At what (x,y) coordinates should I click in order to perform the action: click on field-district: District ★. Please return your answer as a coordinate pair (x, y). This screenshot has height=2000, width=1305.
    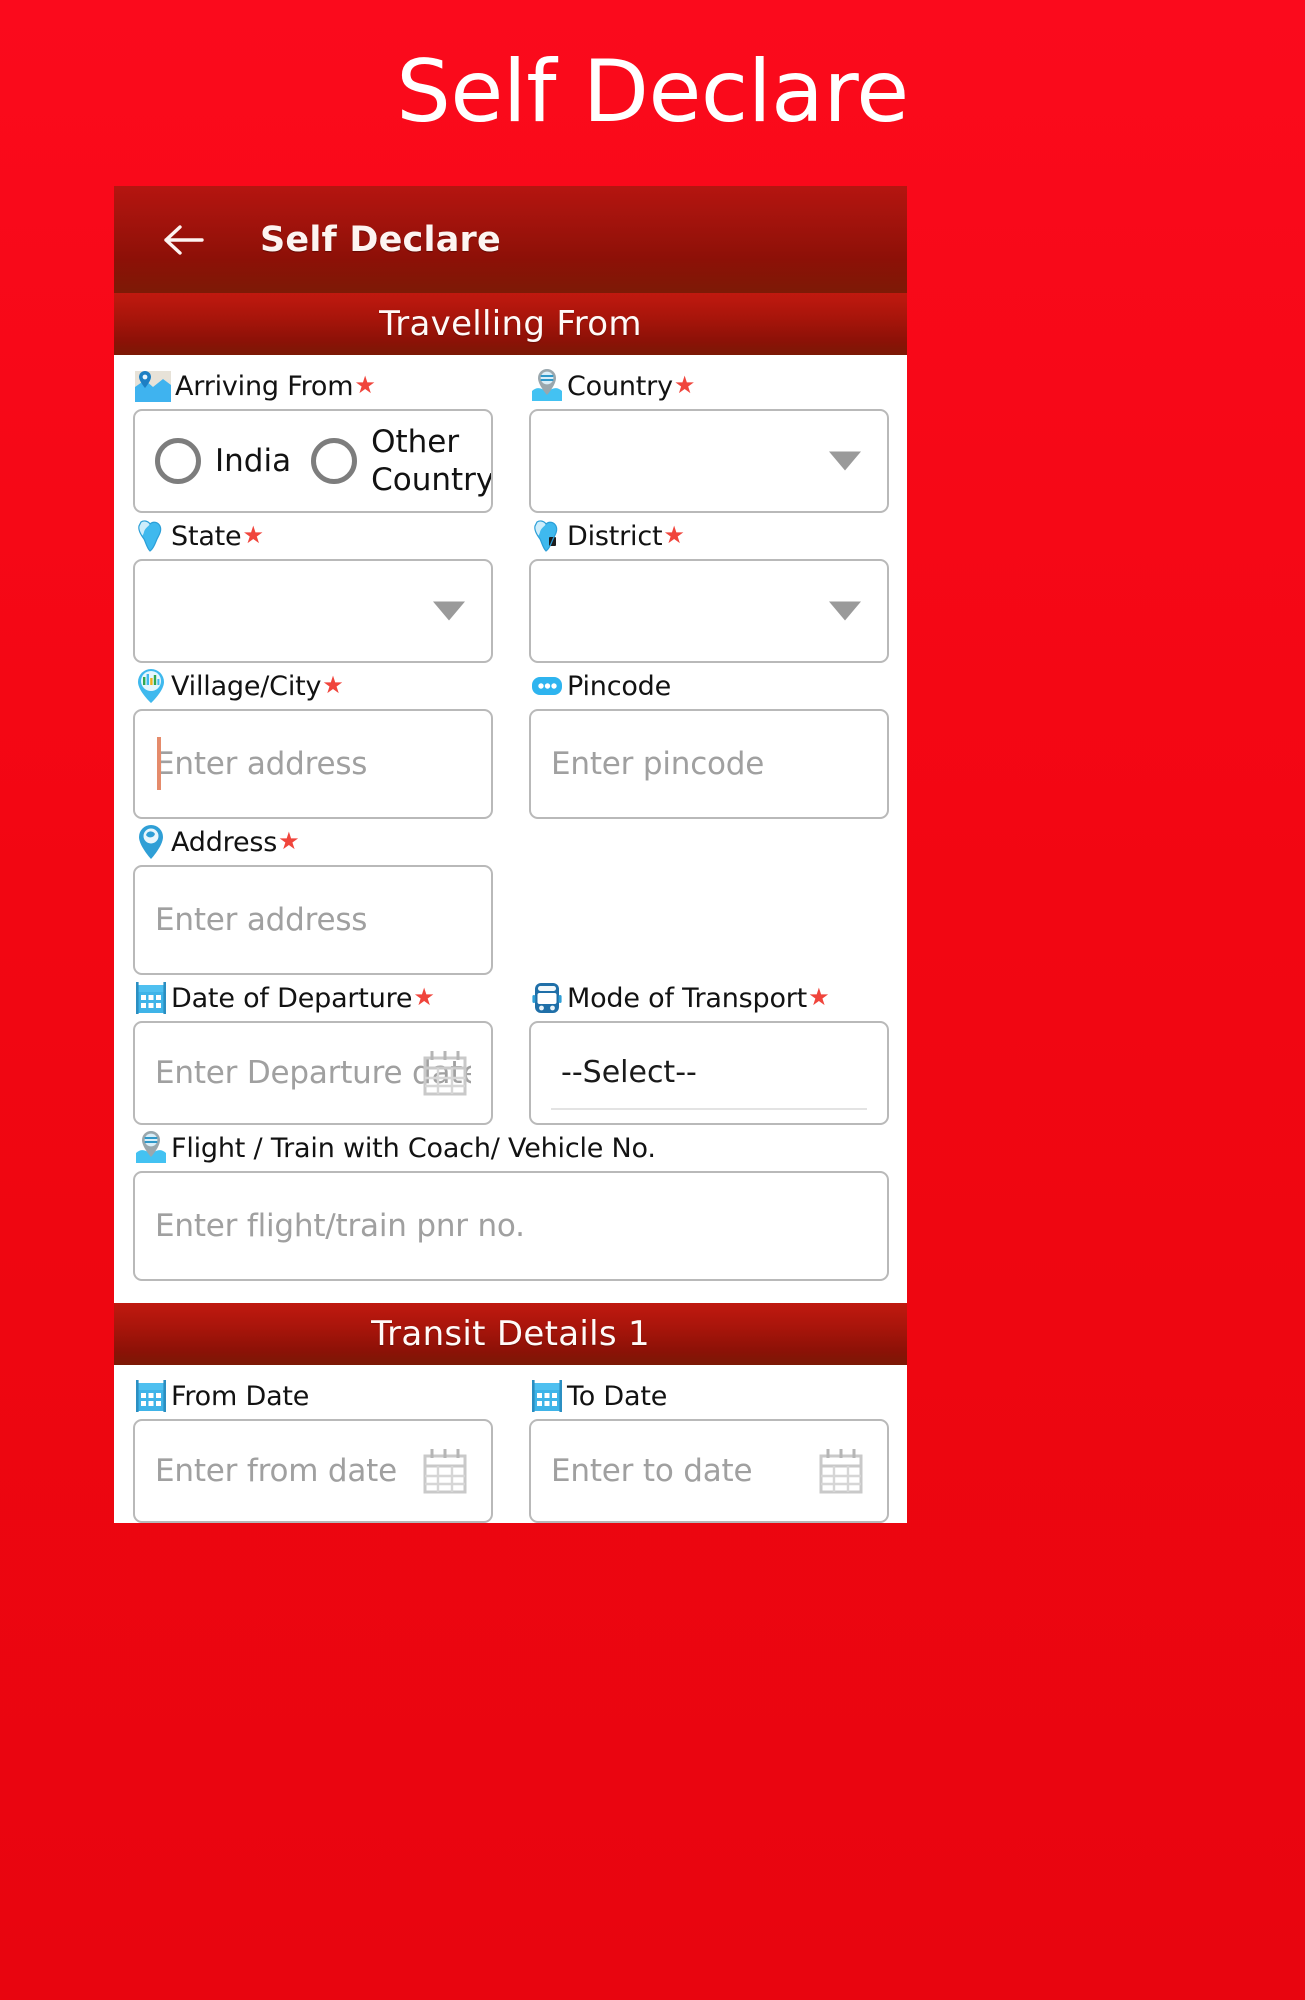
    Looking at the image, I should click on (709, 588).